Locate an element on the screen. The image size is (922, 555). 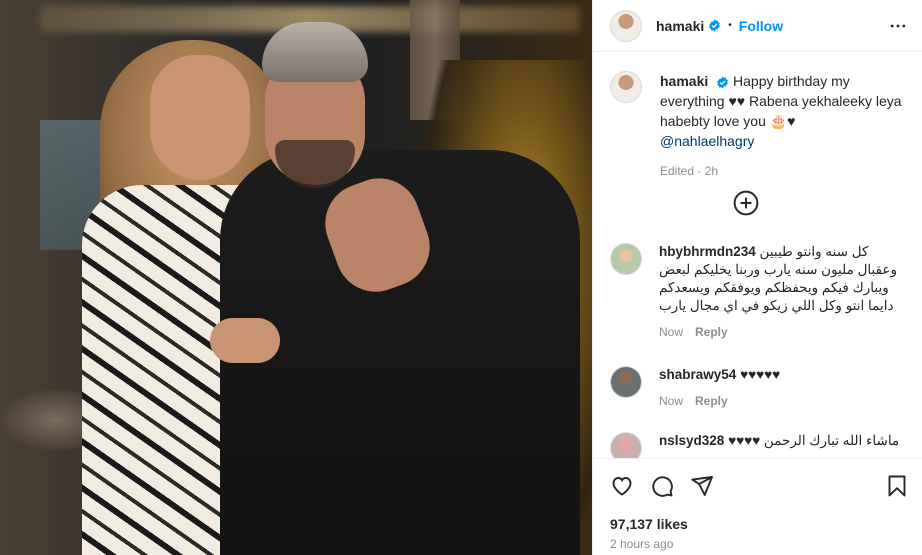
post-header: hamaki • Follow is located at coordinates (757, 26).